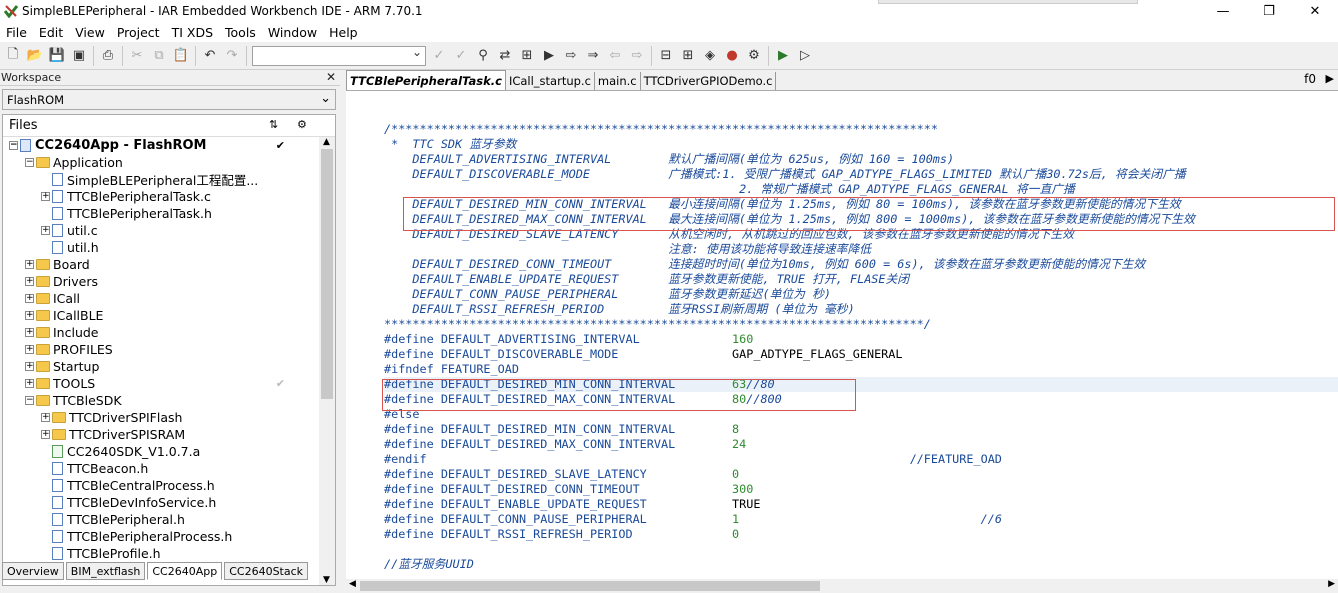 This screenshot has height=593, width=1338. I want to click on tree-item: + TTCDriverSPIFlash, so click(162, 417).